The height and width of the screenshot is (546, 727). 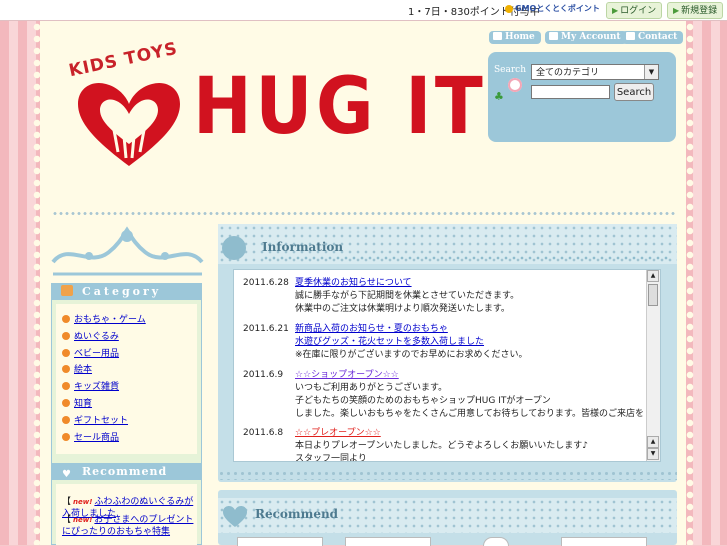 What do you see at coordinates (235, 516) in the screenshot?
I see `heart-icon` at bounding box center [235, 516].